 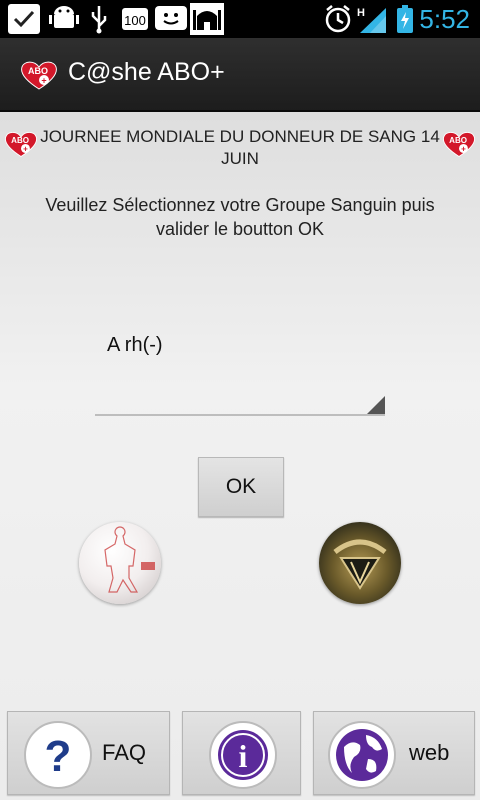 What do you see at coordinates (361, 13) in the screenshot?
I see `network-type-text: H` at bounding box center [361, 13].